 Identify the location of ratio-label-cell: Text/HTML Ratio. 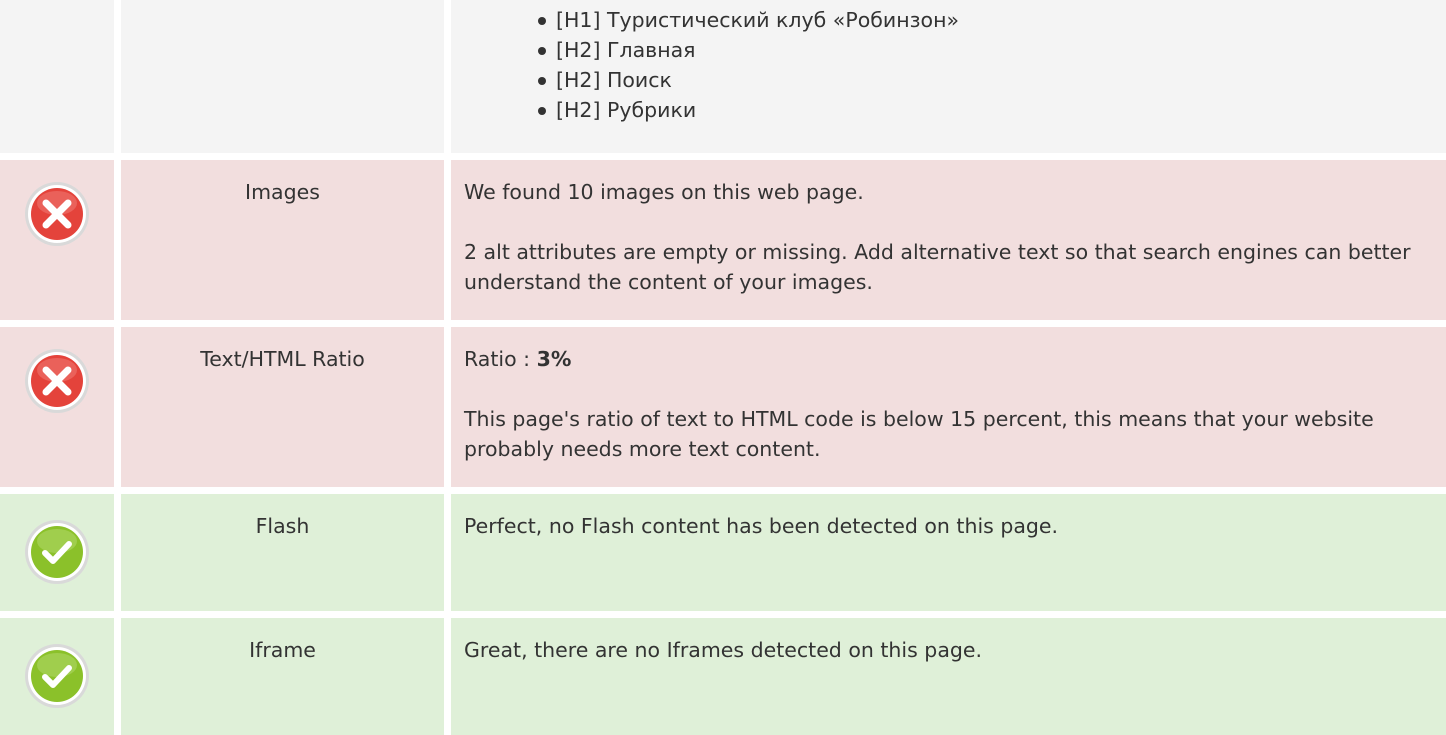
(282, 407).